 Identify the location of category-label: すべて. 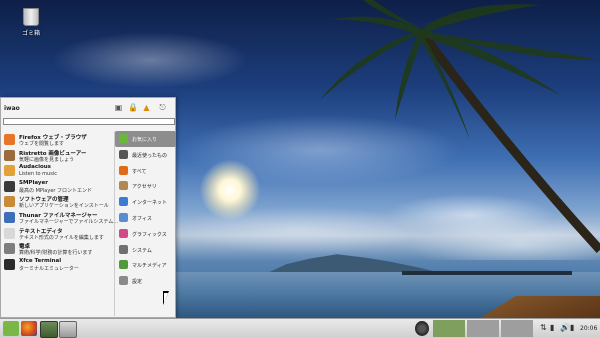
(139, 171).